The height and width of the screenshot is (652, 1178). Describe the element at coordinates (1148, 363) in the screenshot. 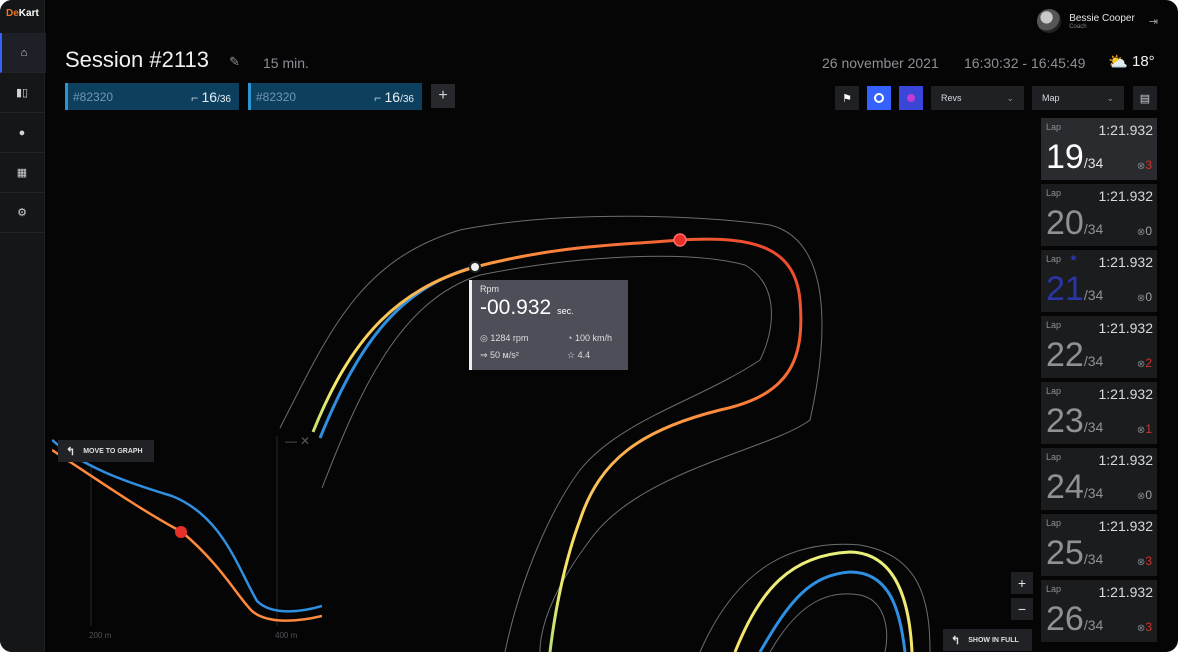

I see `lap-errors-count: 2` at that location.